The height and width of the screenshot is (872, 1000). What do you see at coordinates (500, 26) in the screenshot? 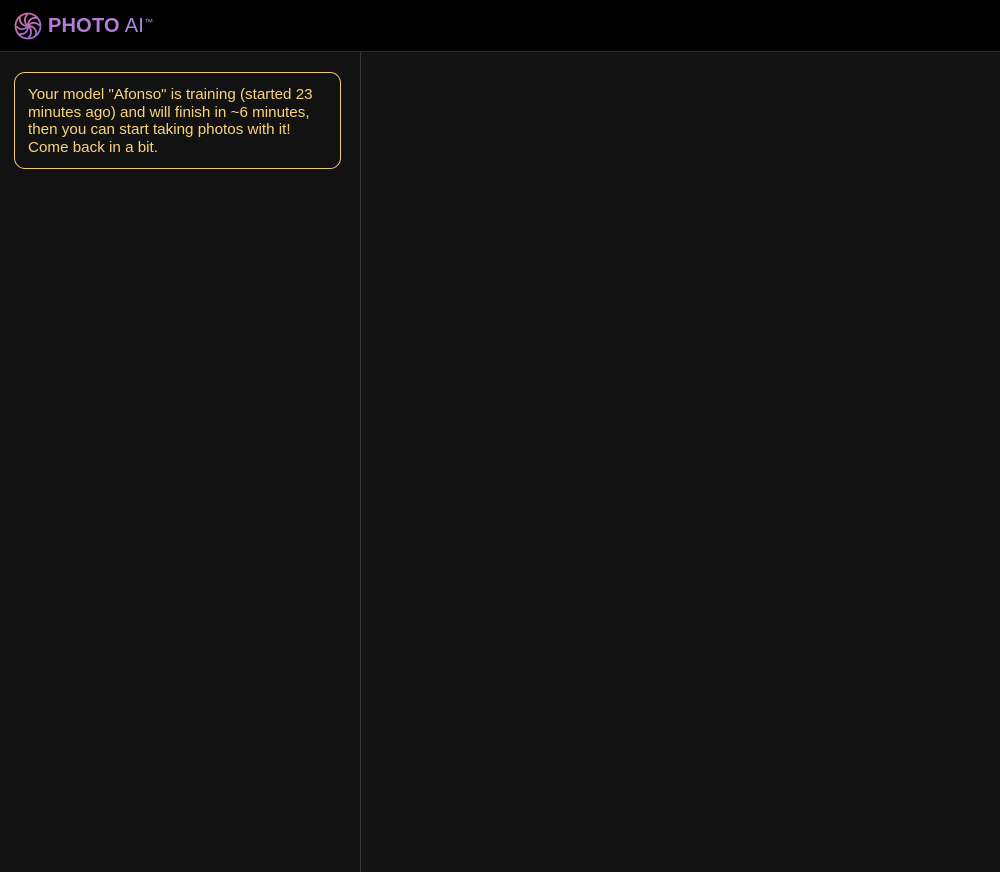
I see `top-bar: PHOTO AI ™` at bounding box center [500, 26].